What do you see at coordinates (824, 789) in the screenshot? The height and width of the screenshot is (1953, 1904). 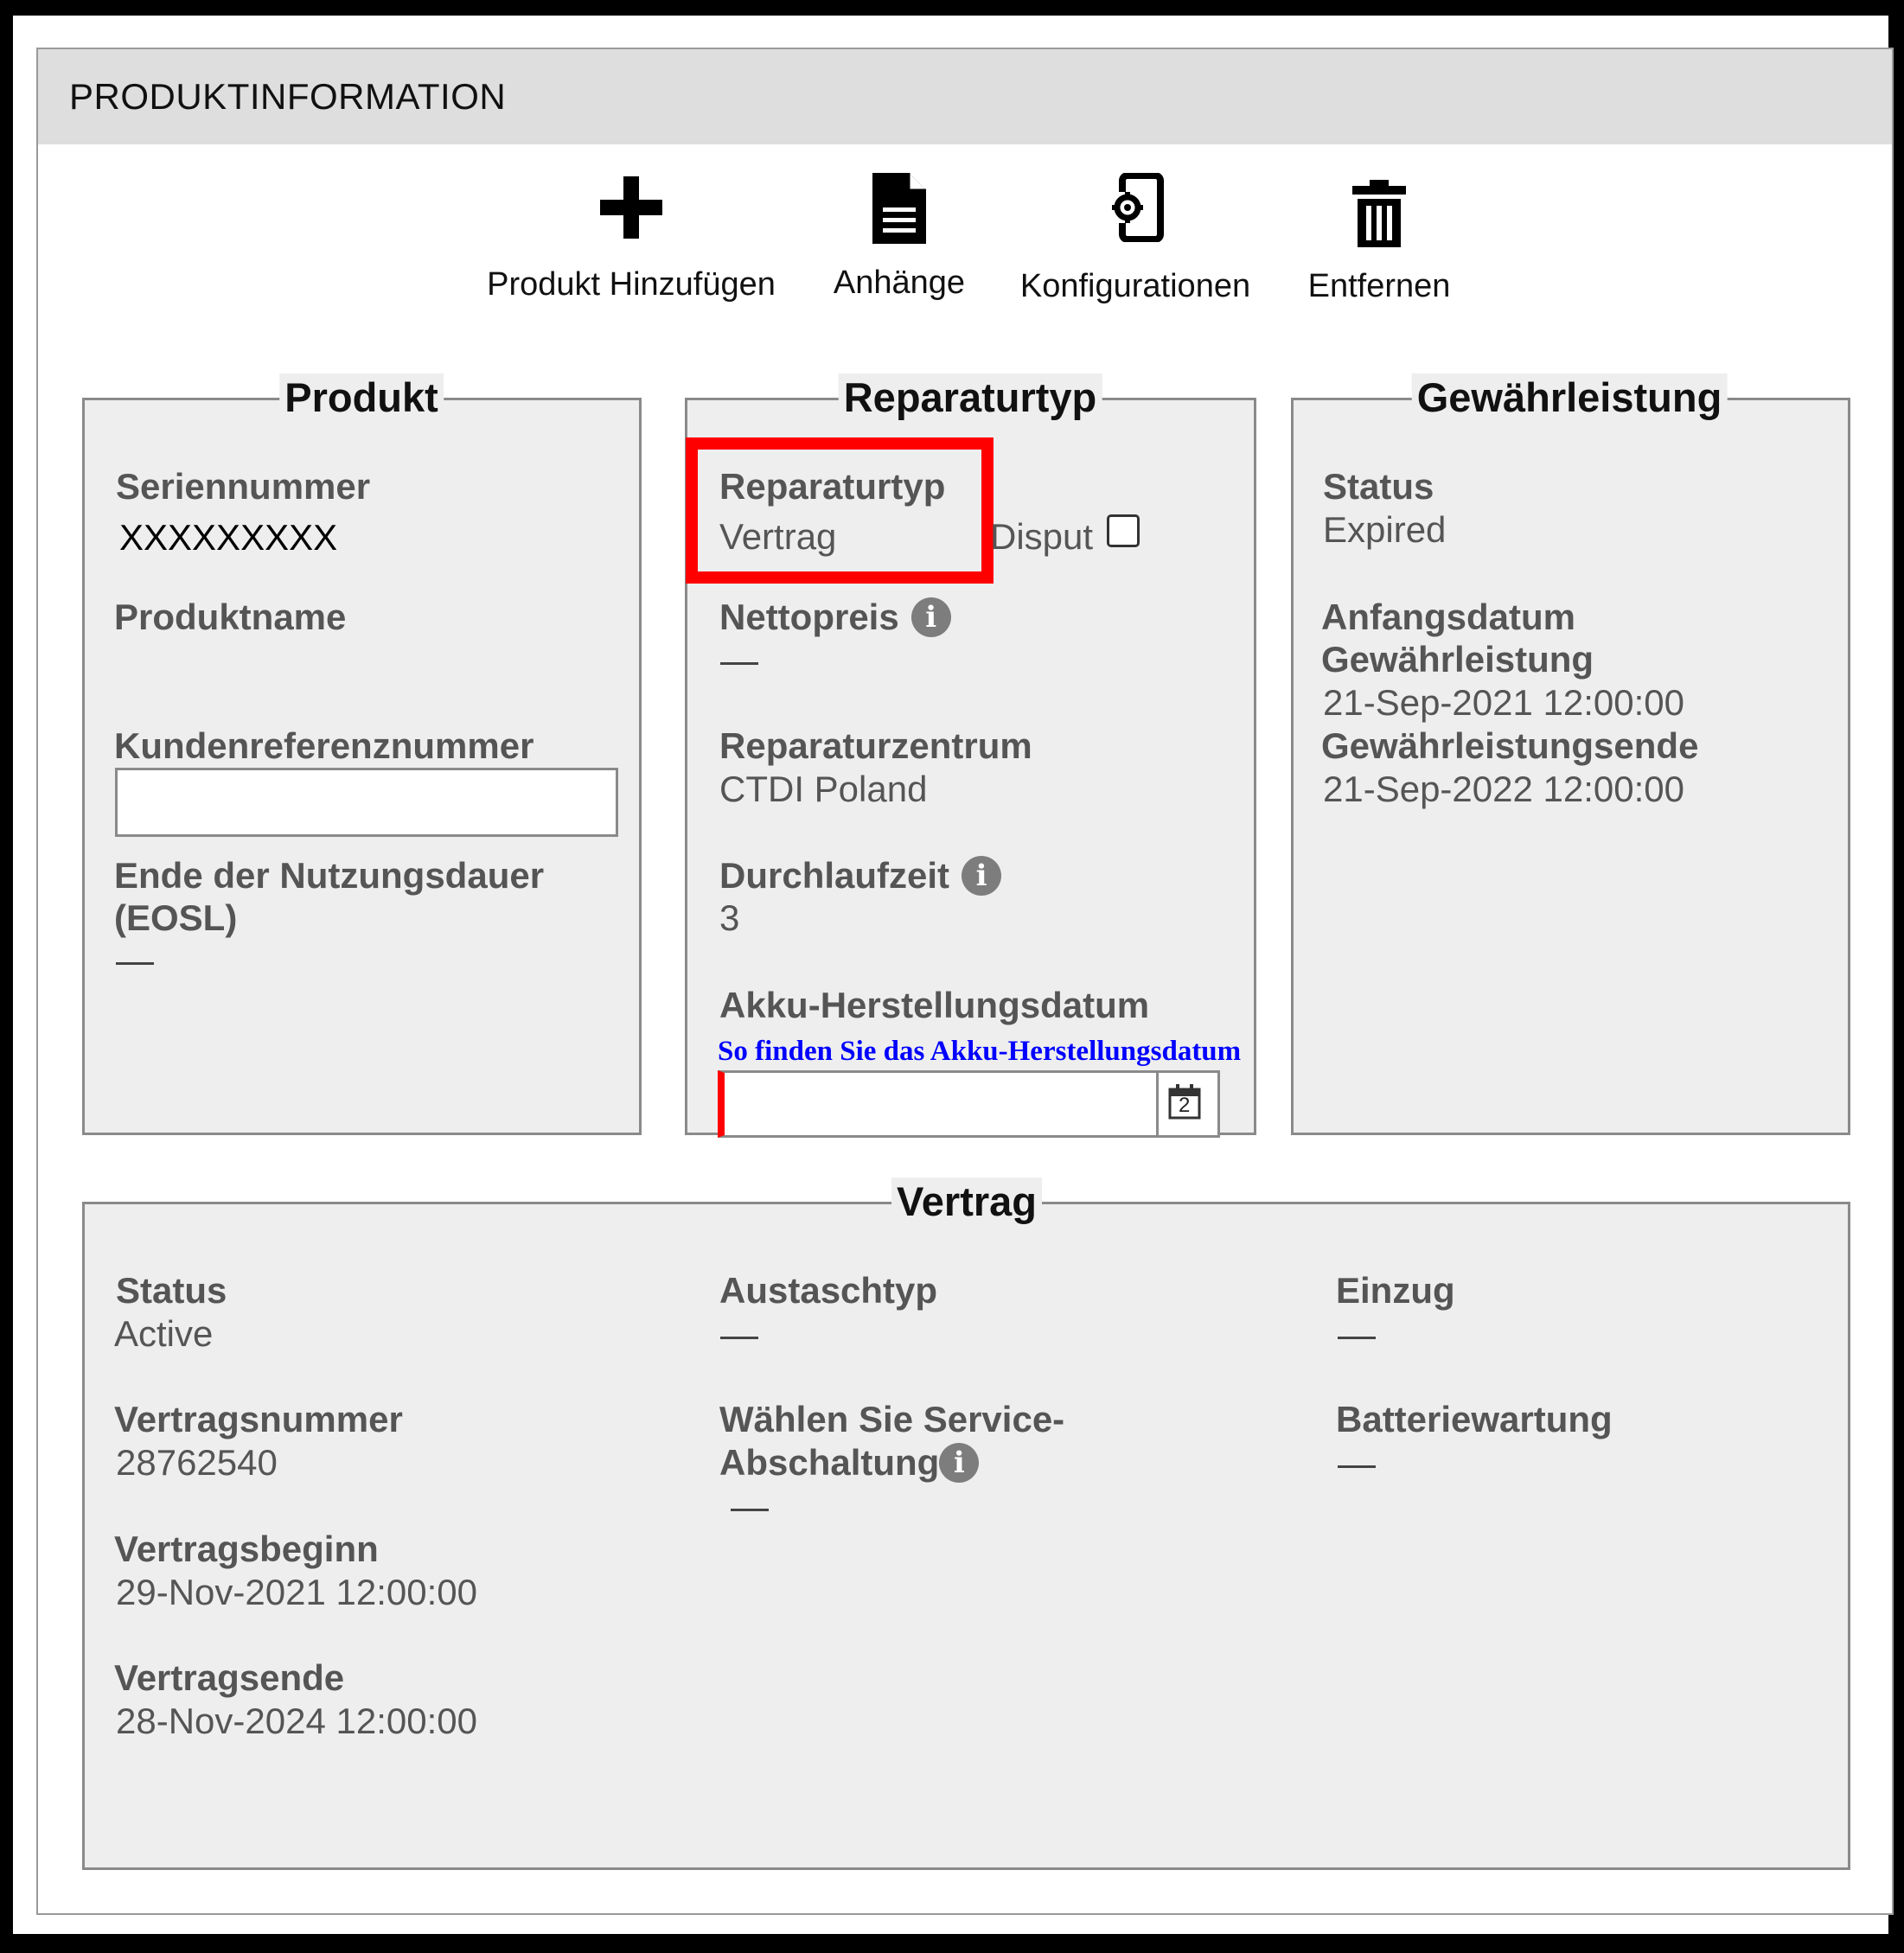 I see `repair-center-value: CTDI Poland` at bounding box center [824, 789].